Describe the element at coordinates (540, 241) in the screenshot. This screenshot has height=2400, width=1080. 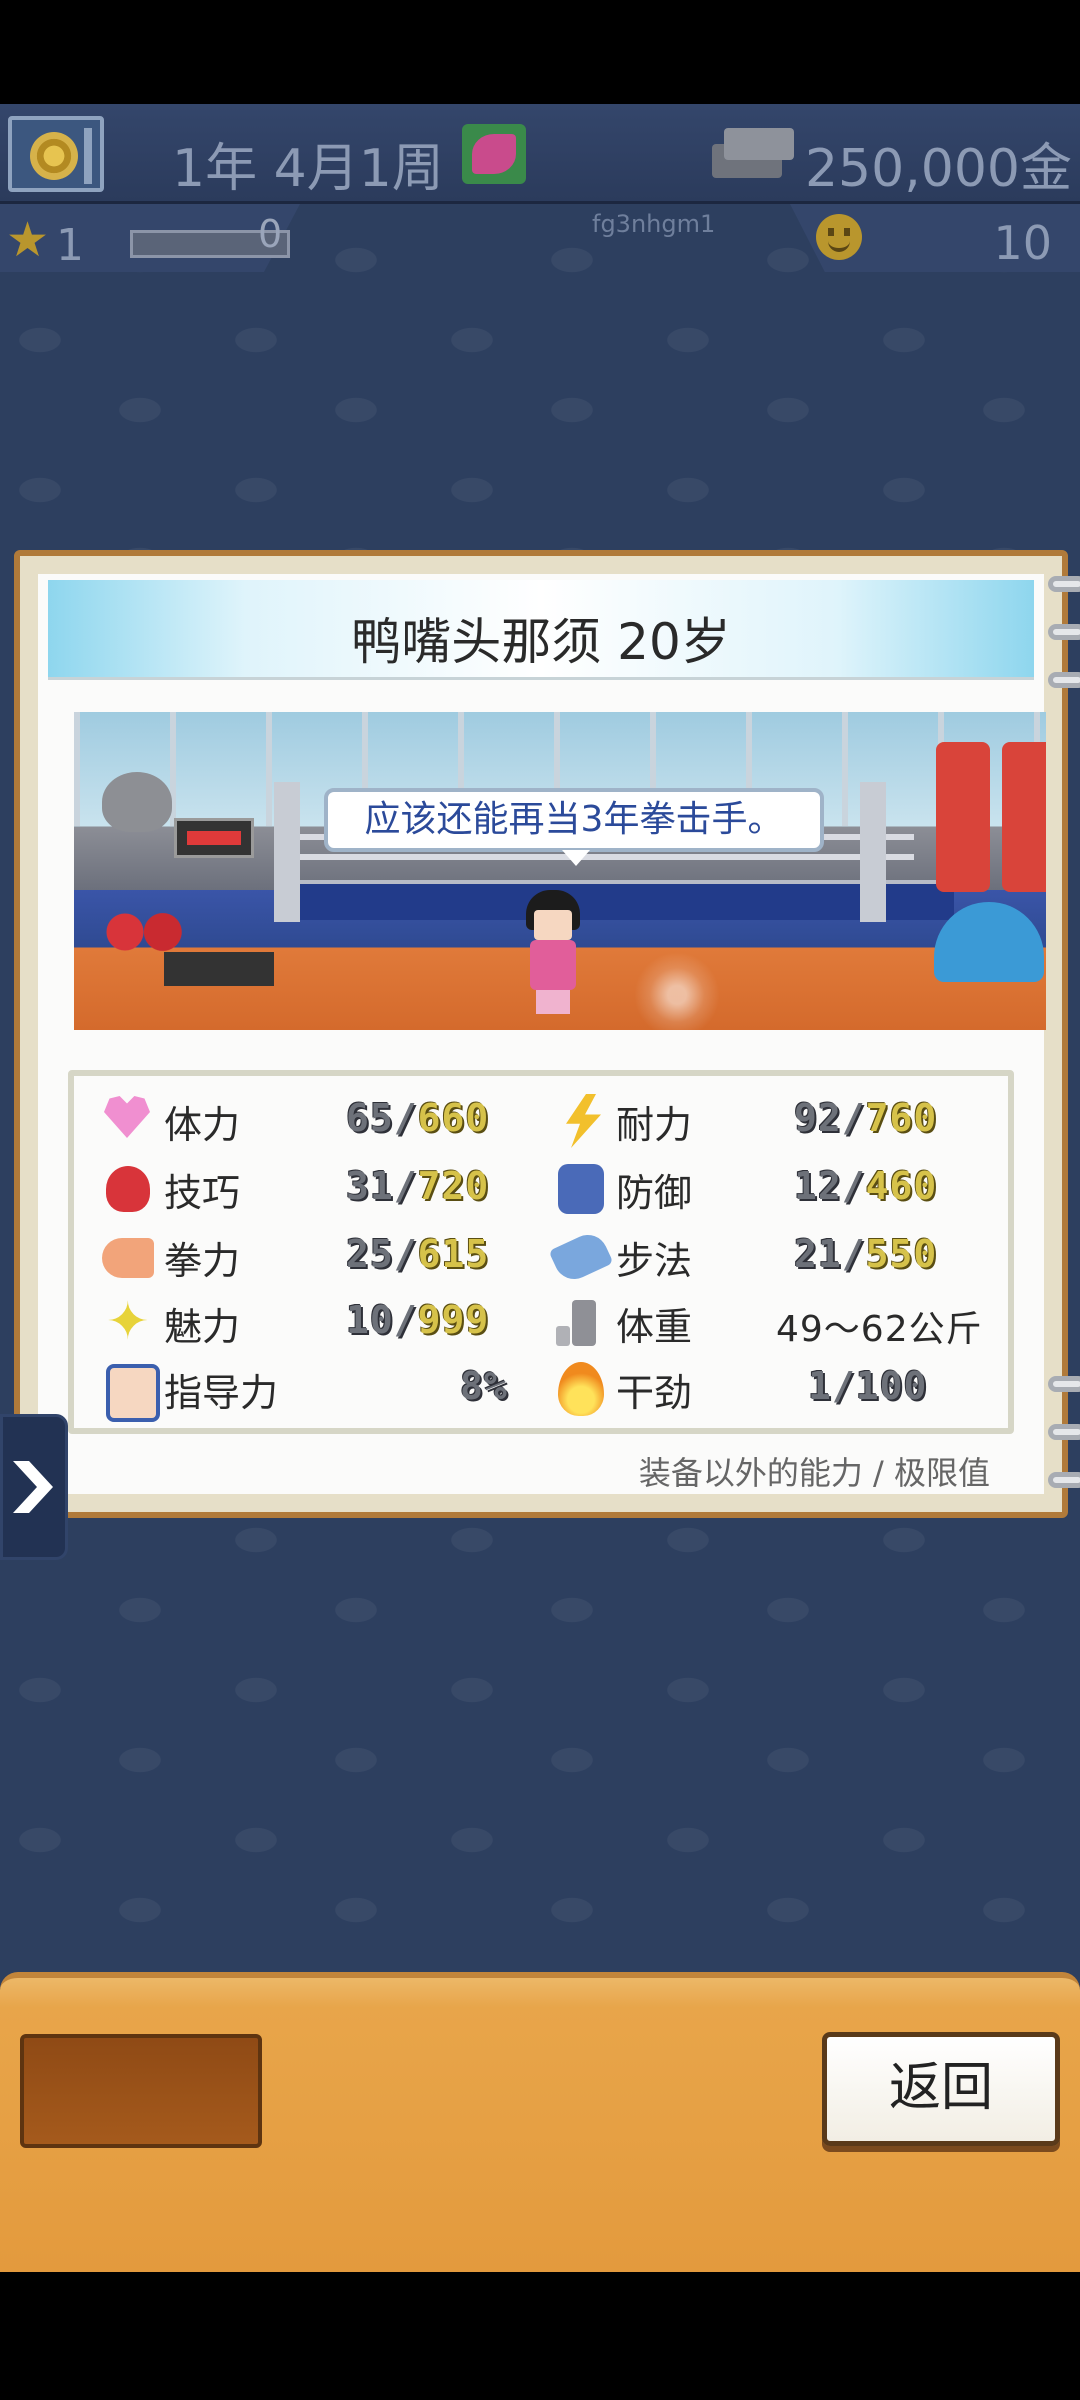
I see `status-subbar: ★ 1 0 fg3nhgm1 10` at that location.